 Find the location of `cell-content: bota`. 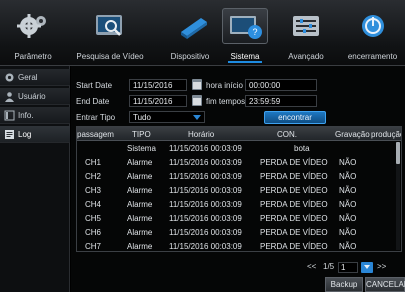

cell-content: bota is located at coordinates (302, 148).